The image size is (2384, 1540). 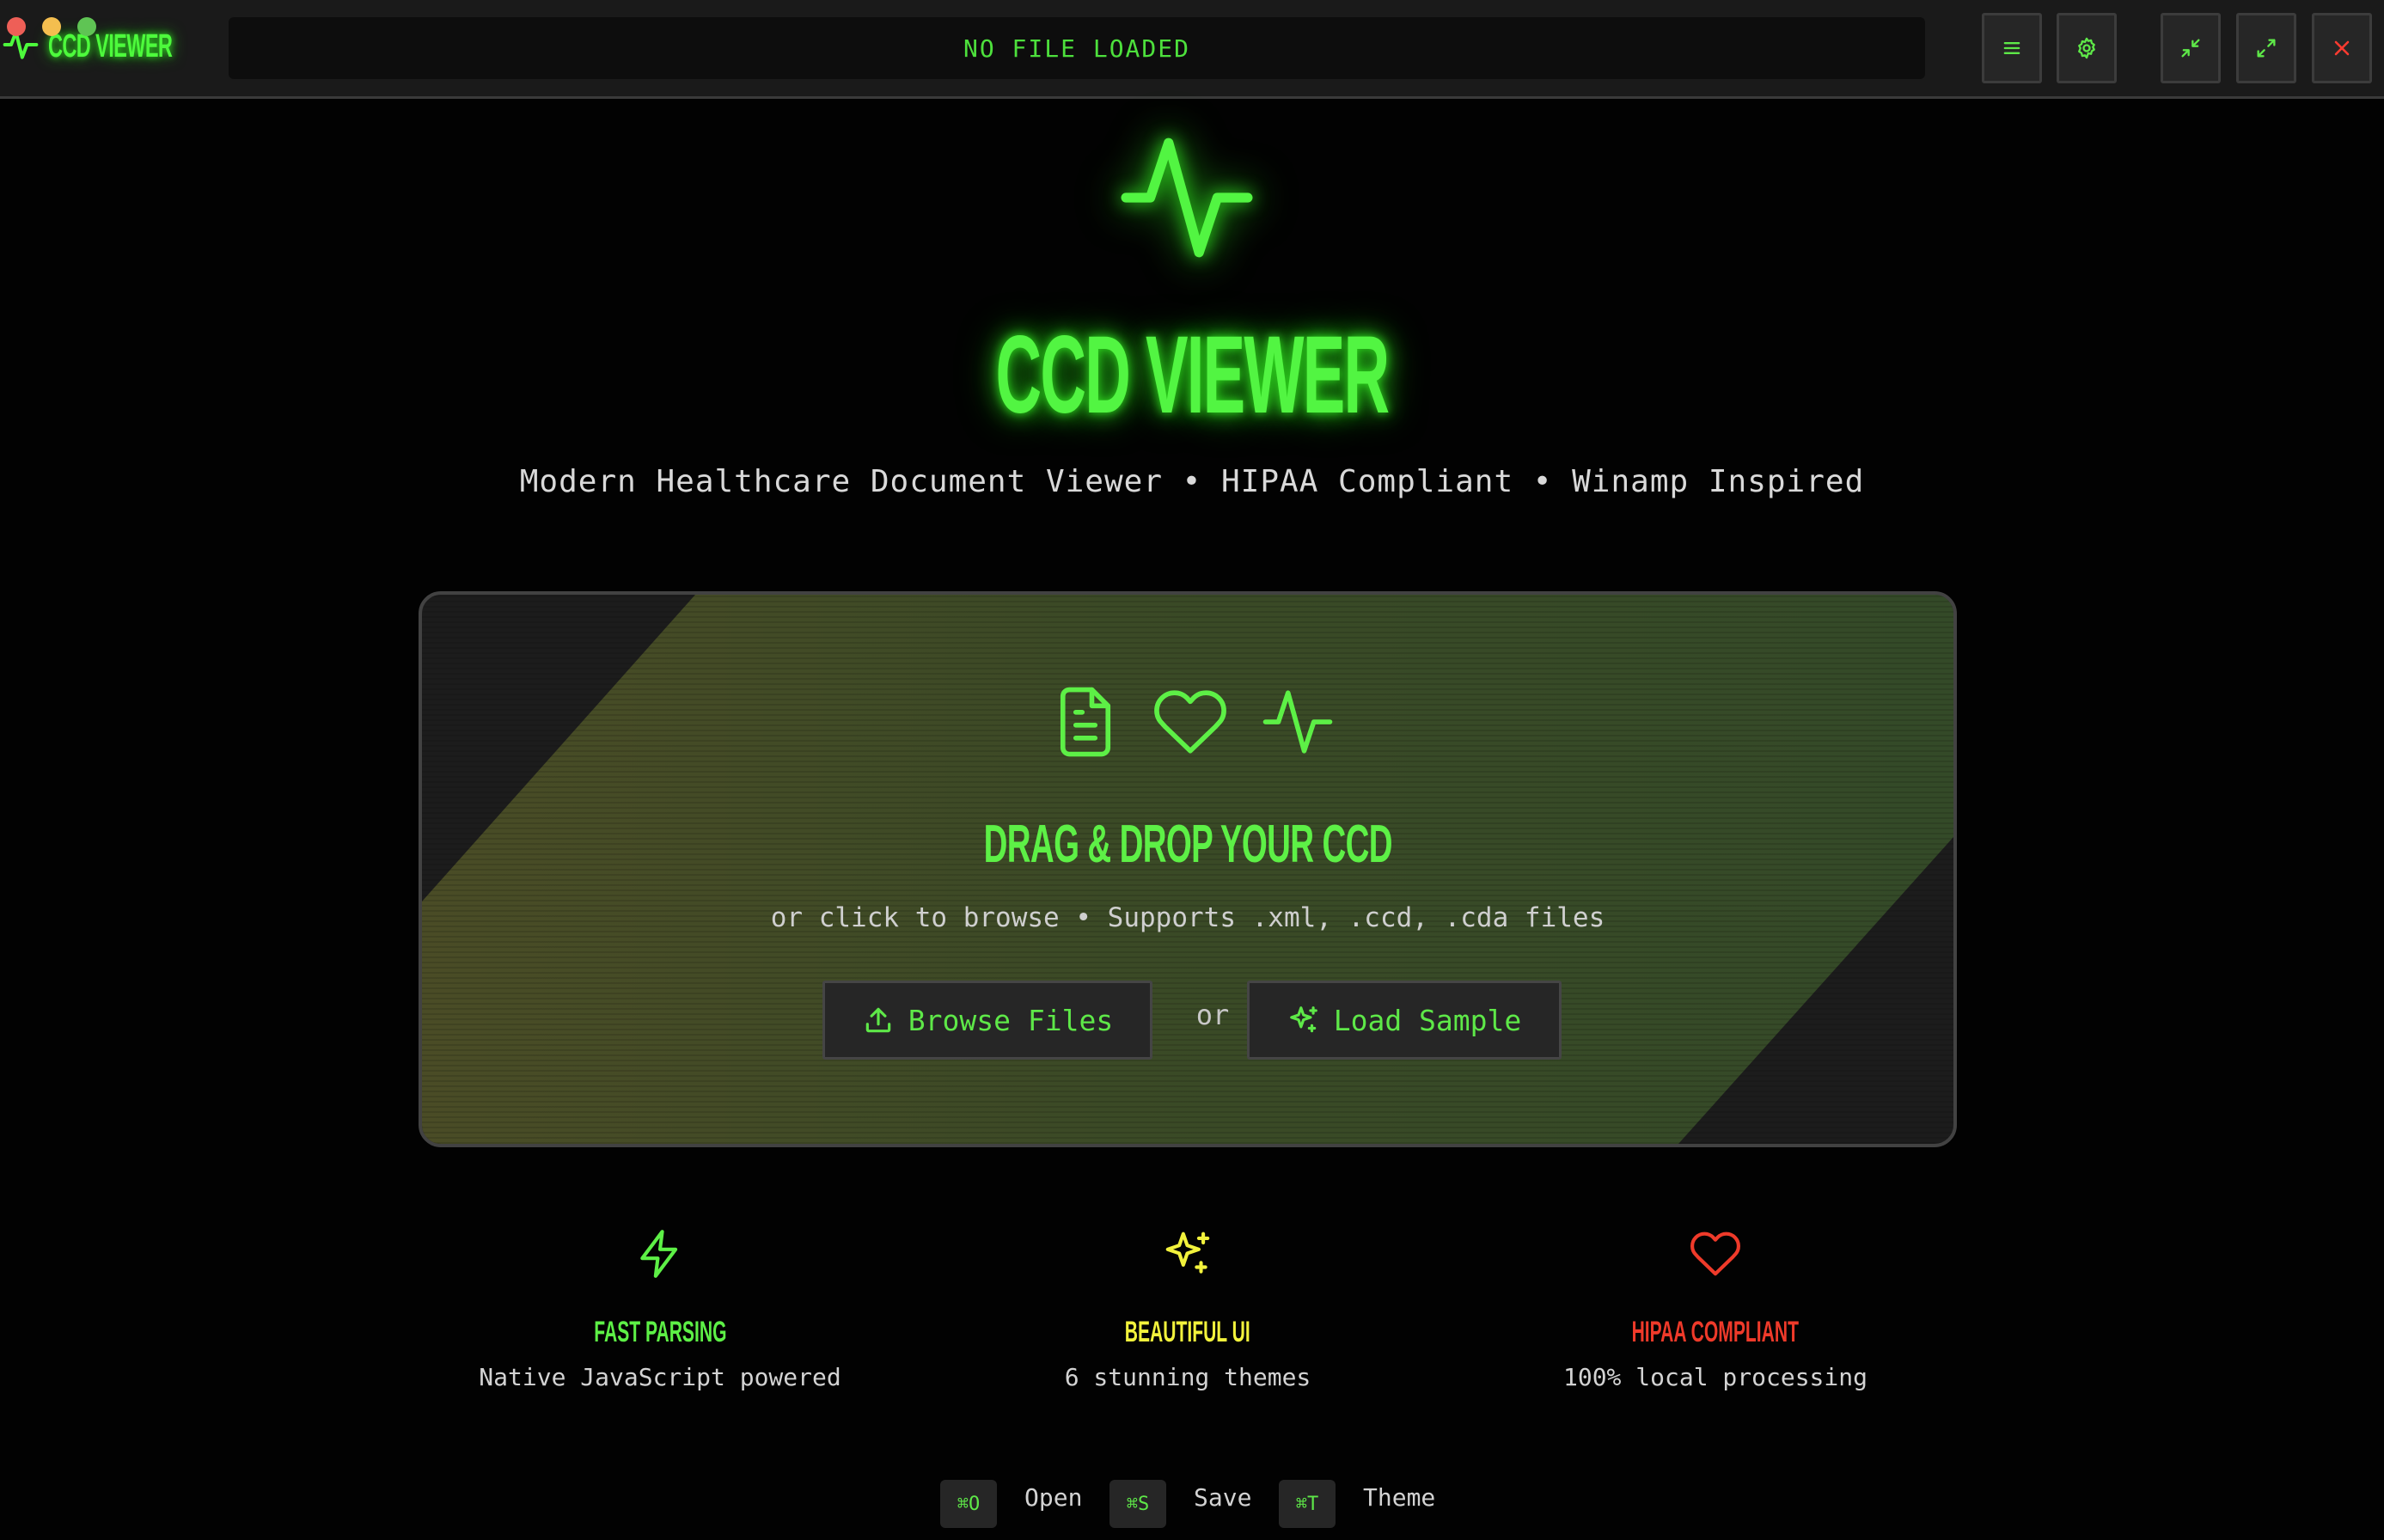 What do you see at coordinates (1187, 844) in the screenshot?
I see `drop-zone-title: DRAG & DROP YOUR CCD` at bounding box center [1187, 844].